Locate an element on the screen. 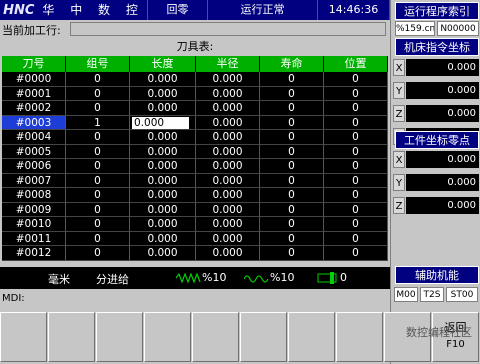  table-row: #0001 0 0.000 0.000 0 0 is located at coordinates (195, 93).